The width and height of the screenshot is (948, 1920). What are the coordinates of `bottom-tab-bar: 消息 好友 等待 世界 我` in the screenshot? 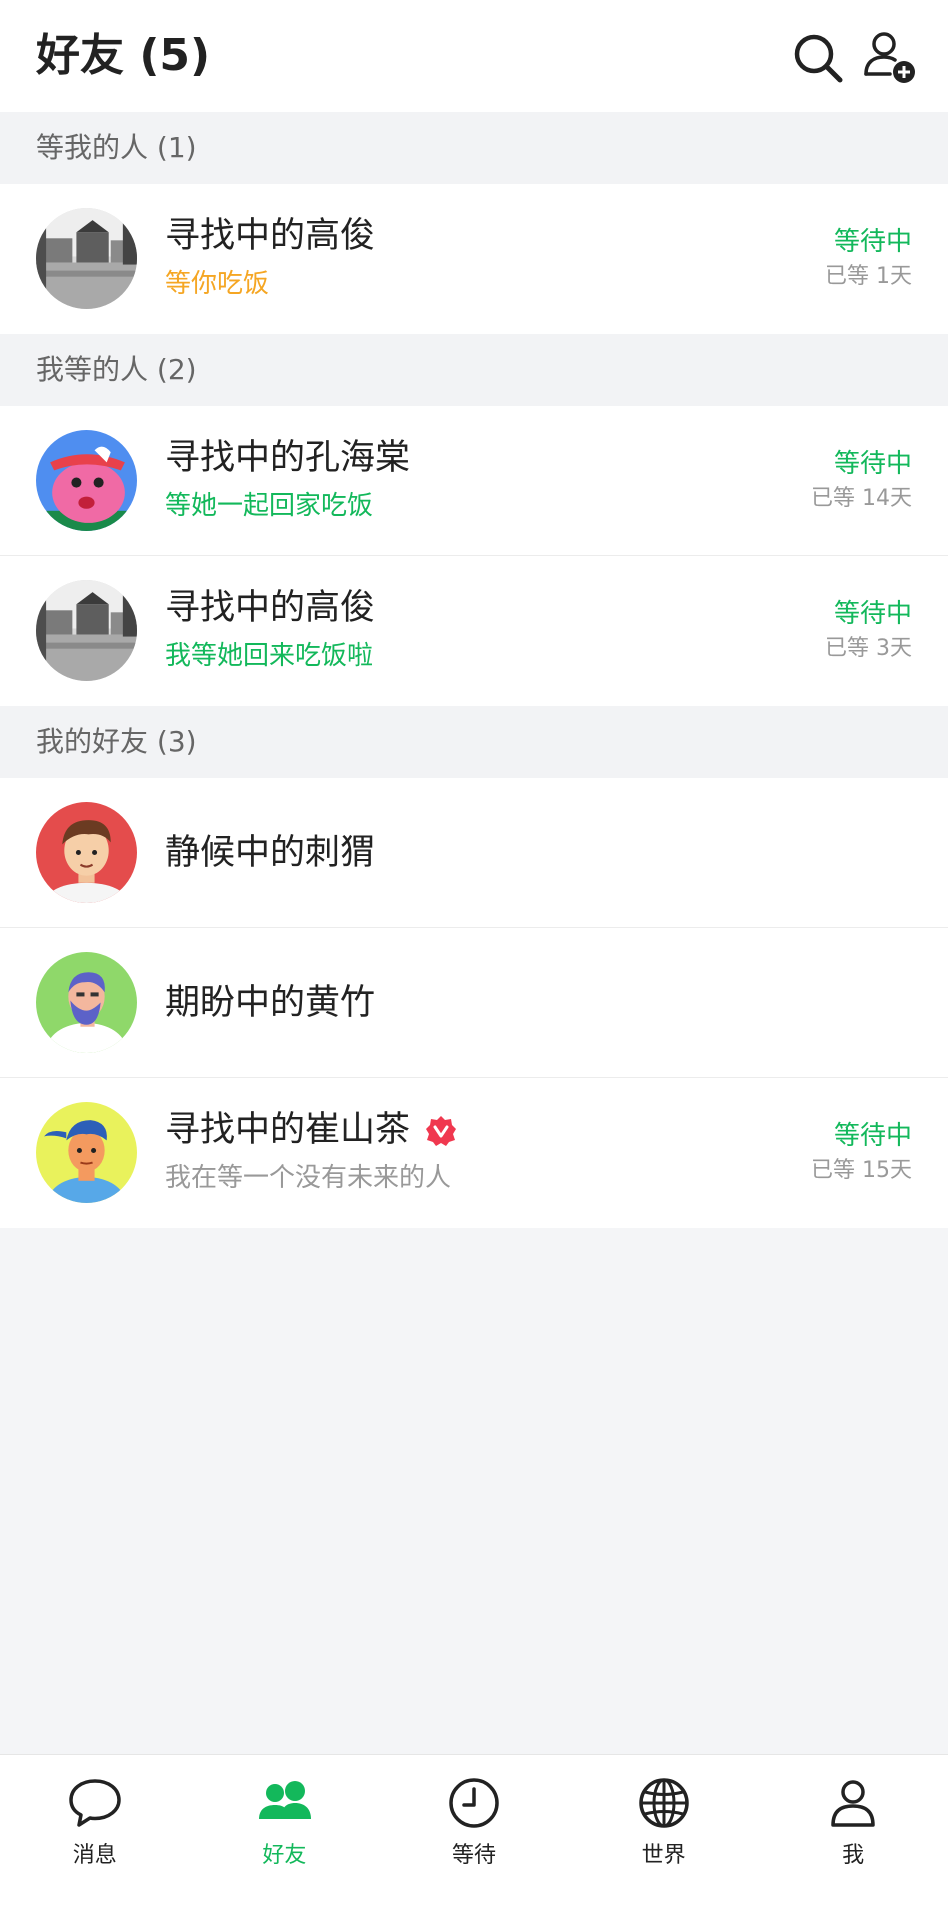 It's located at (474, 1837).